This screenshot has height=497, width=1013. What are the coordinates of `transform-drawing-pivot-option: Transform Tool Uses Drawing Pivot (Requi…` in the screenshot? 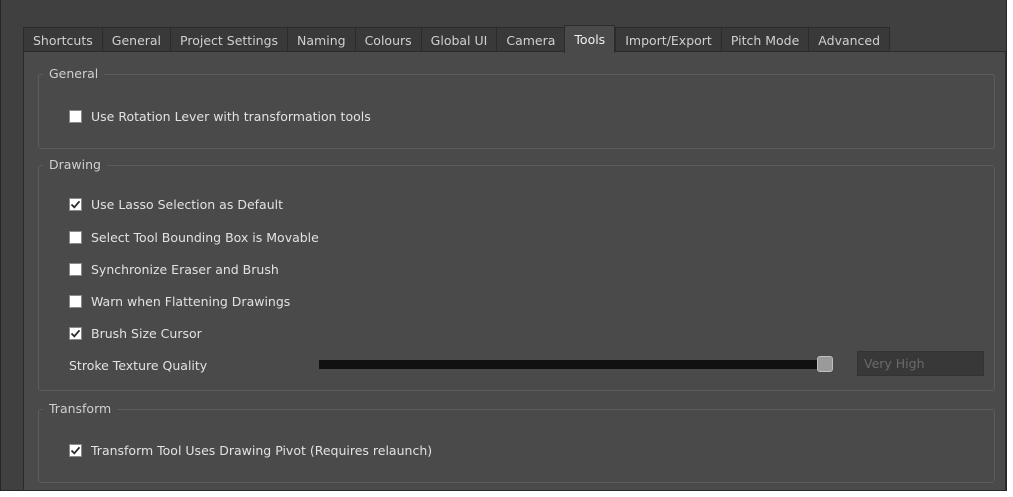 It's located at (250, 450).